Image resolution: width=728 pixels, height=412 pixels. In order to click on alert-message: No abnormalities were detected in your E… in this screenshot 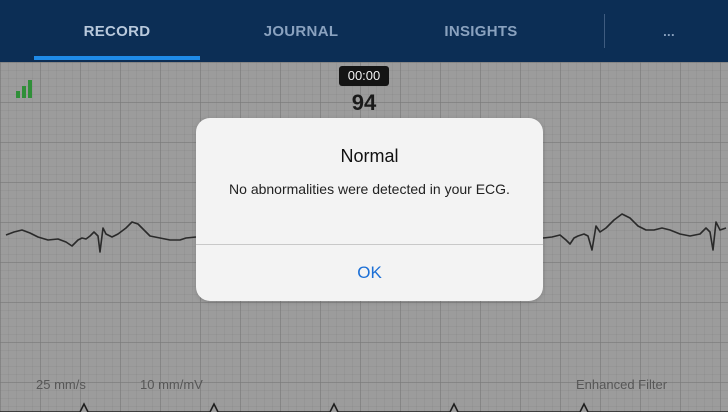, I will do `click(369, 189)`.